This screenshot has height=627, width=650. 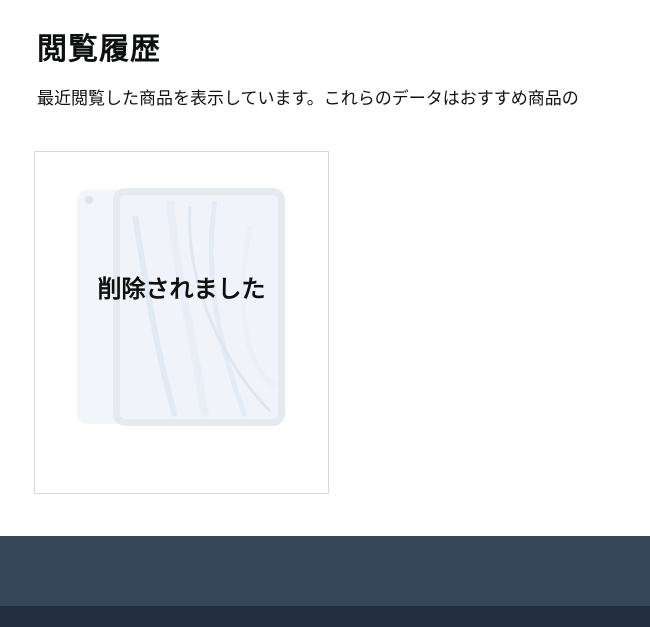 I want to click on deleted-status-label: 削除されました, so click(x=181, y=289).